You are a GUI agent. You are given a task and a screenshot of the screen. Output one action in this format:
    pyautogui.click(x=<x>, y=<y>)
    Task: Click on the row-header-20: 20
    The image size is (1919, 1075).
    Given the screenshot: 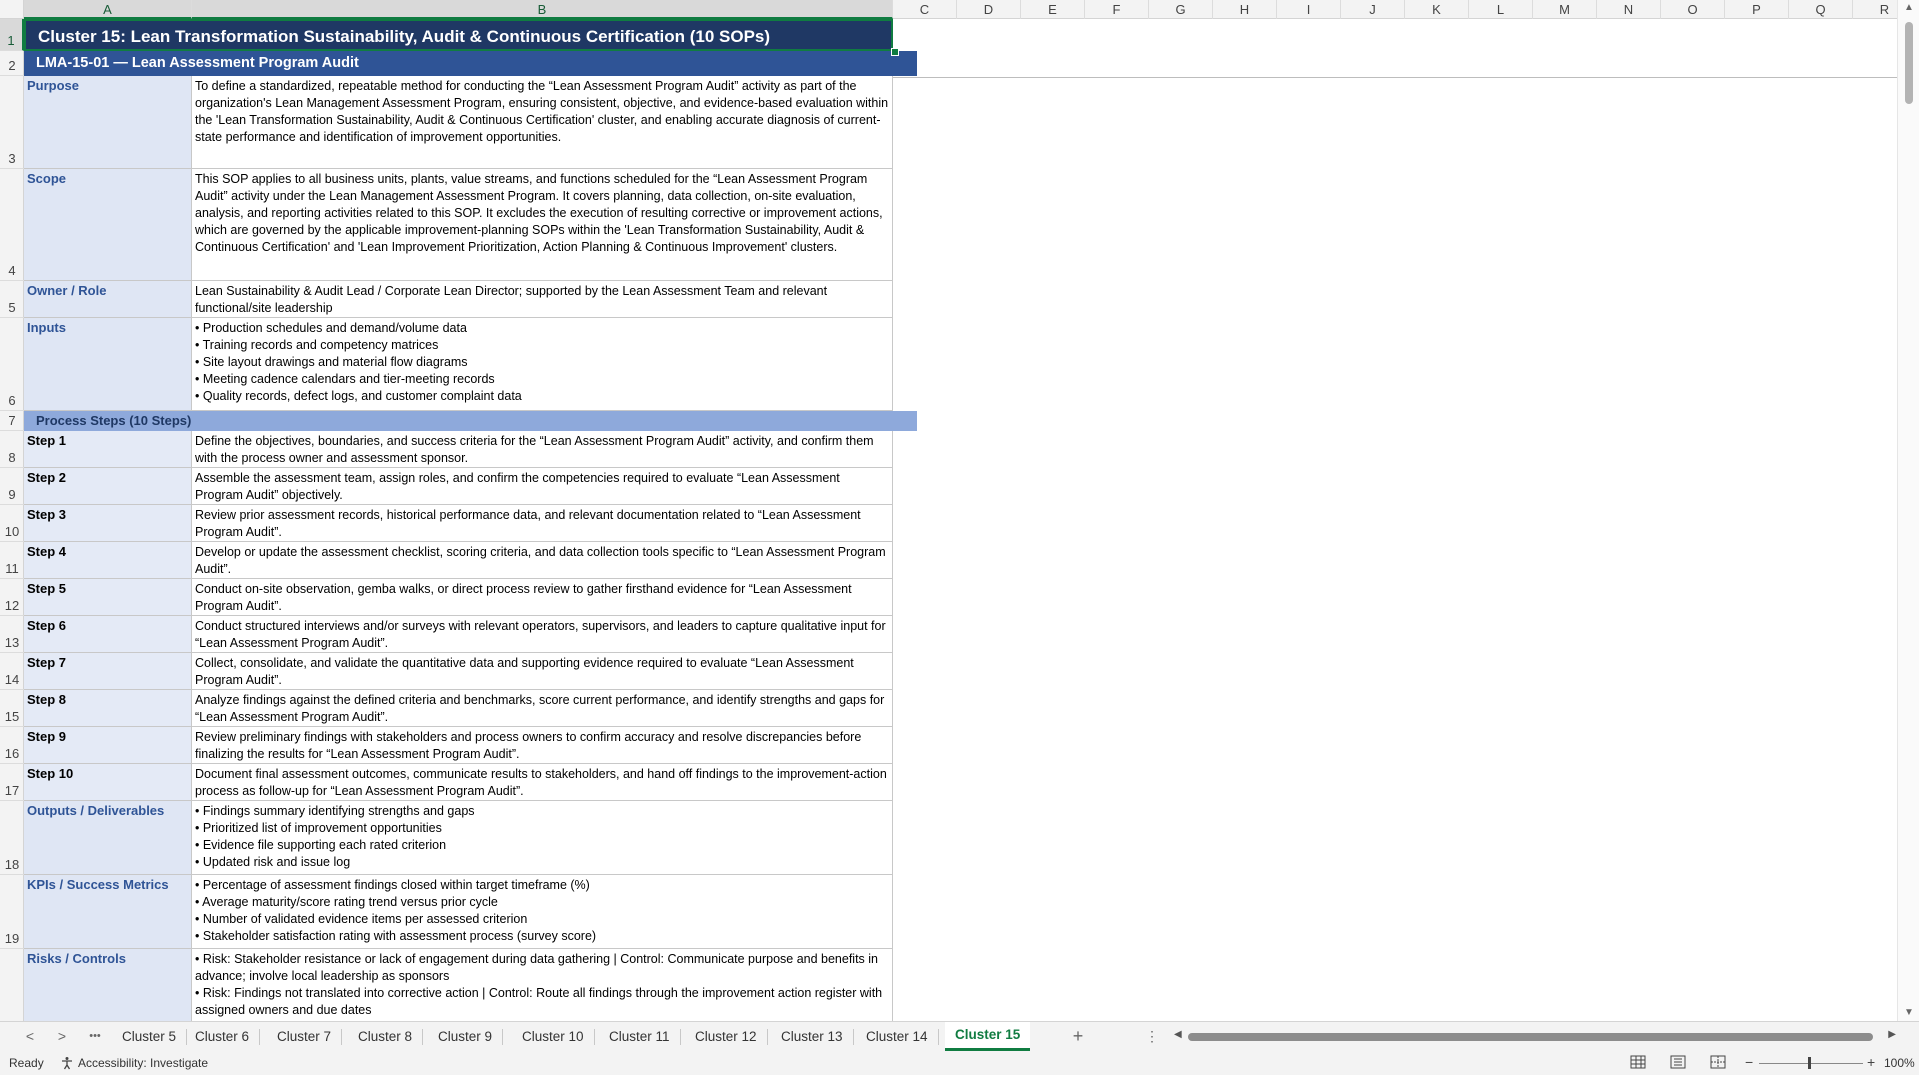 What is the action you would take?
    pyautogui.click(x=12, y=985)
    